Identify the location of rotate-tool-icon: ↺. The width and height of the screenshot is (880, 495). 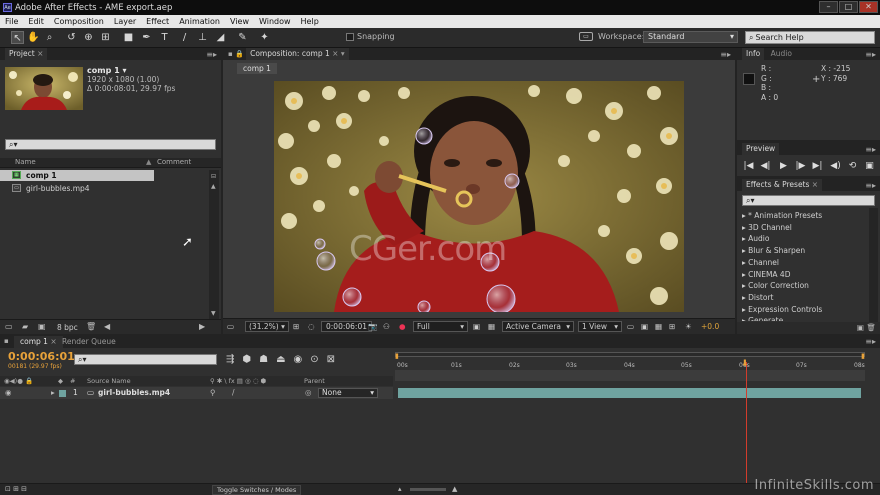
(71, 37).